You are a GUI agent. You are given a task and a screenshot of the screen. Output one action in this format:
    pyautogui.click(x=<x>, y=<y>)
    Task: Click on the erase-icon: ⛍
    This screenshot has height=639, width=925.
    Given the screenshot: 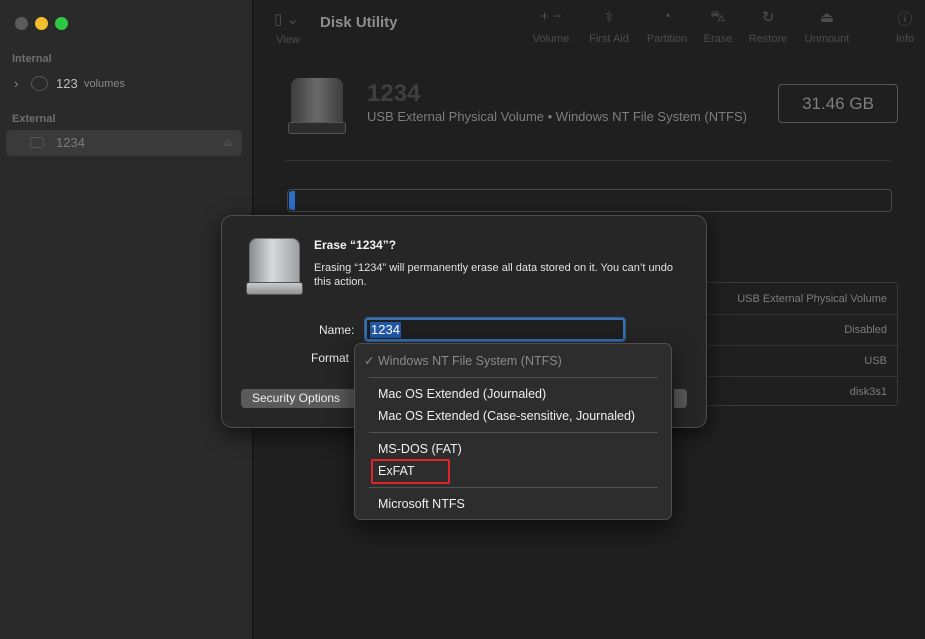 What is the action you would take?
    pyautogui.click(x=718, y=16)
    